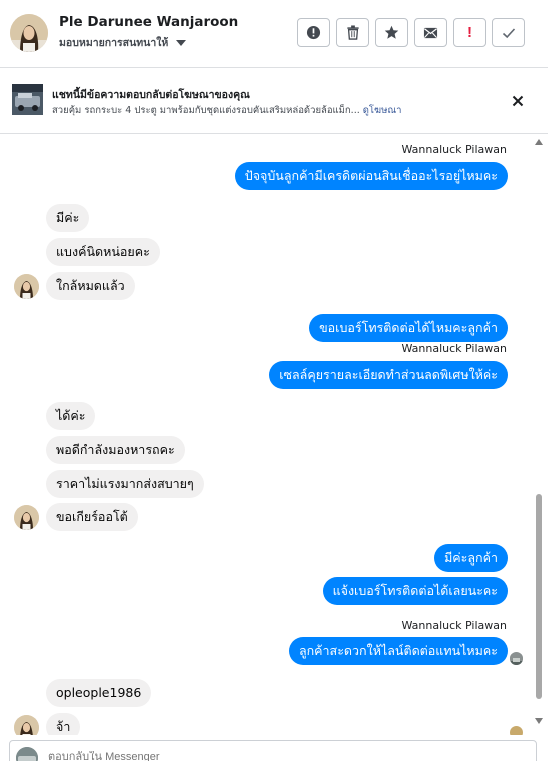 Image resolution: width=548 pixels, height=761 pixels. What do you see at coordinates (90, 286) in the screenshot?
I see `message-bubble-incoming: ใกล้หมดแล้ว` at bounding box center [90, 286].